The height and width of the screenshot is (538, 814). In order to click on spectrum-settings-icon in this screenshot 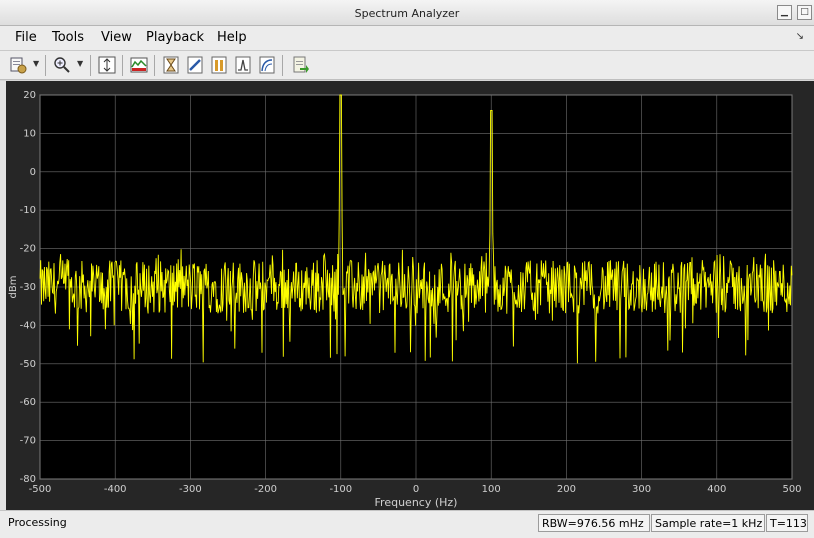, I will do `click(139, 65)`.